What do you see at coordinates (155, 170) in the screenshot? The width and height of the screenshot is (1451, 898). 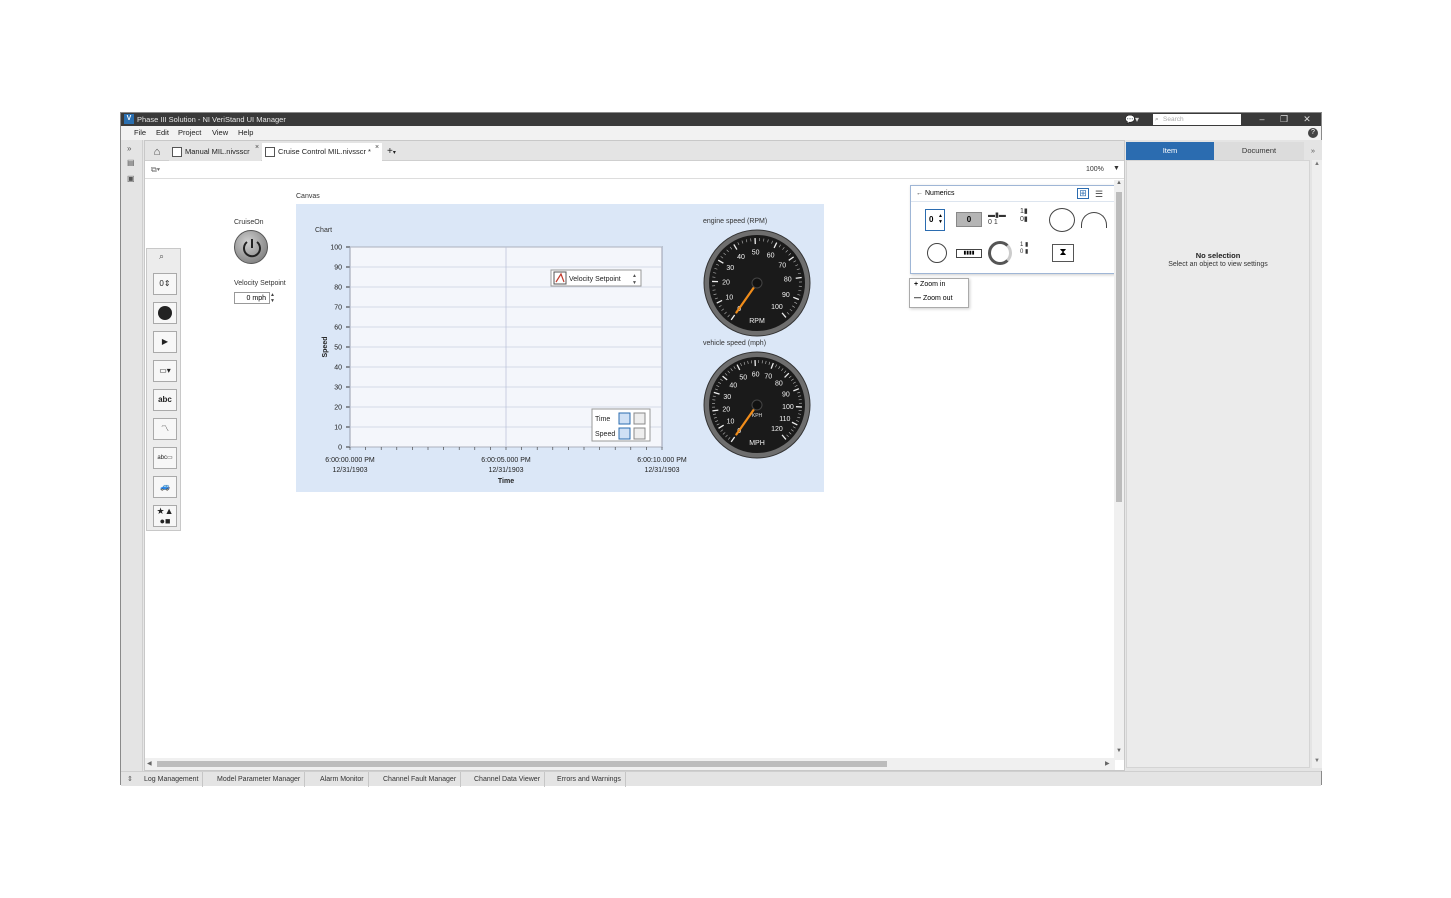 I see `layout-icon: ⧉▾` at bounding box center [155, 170].